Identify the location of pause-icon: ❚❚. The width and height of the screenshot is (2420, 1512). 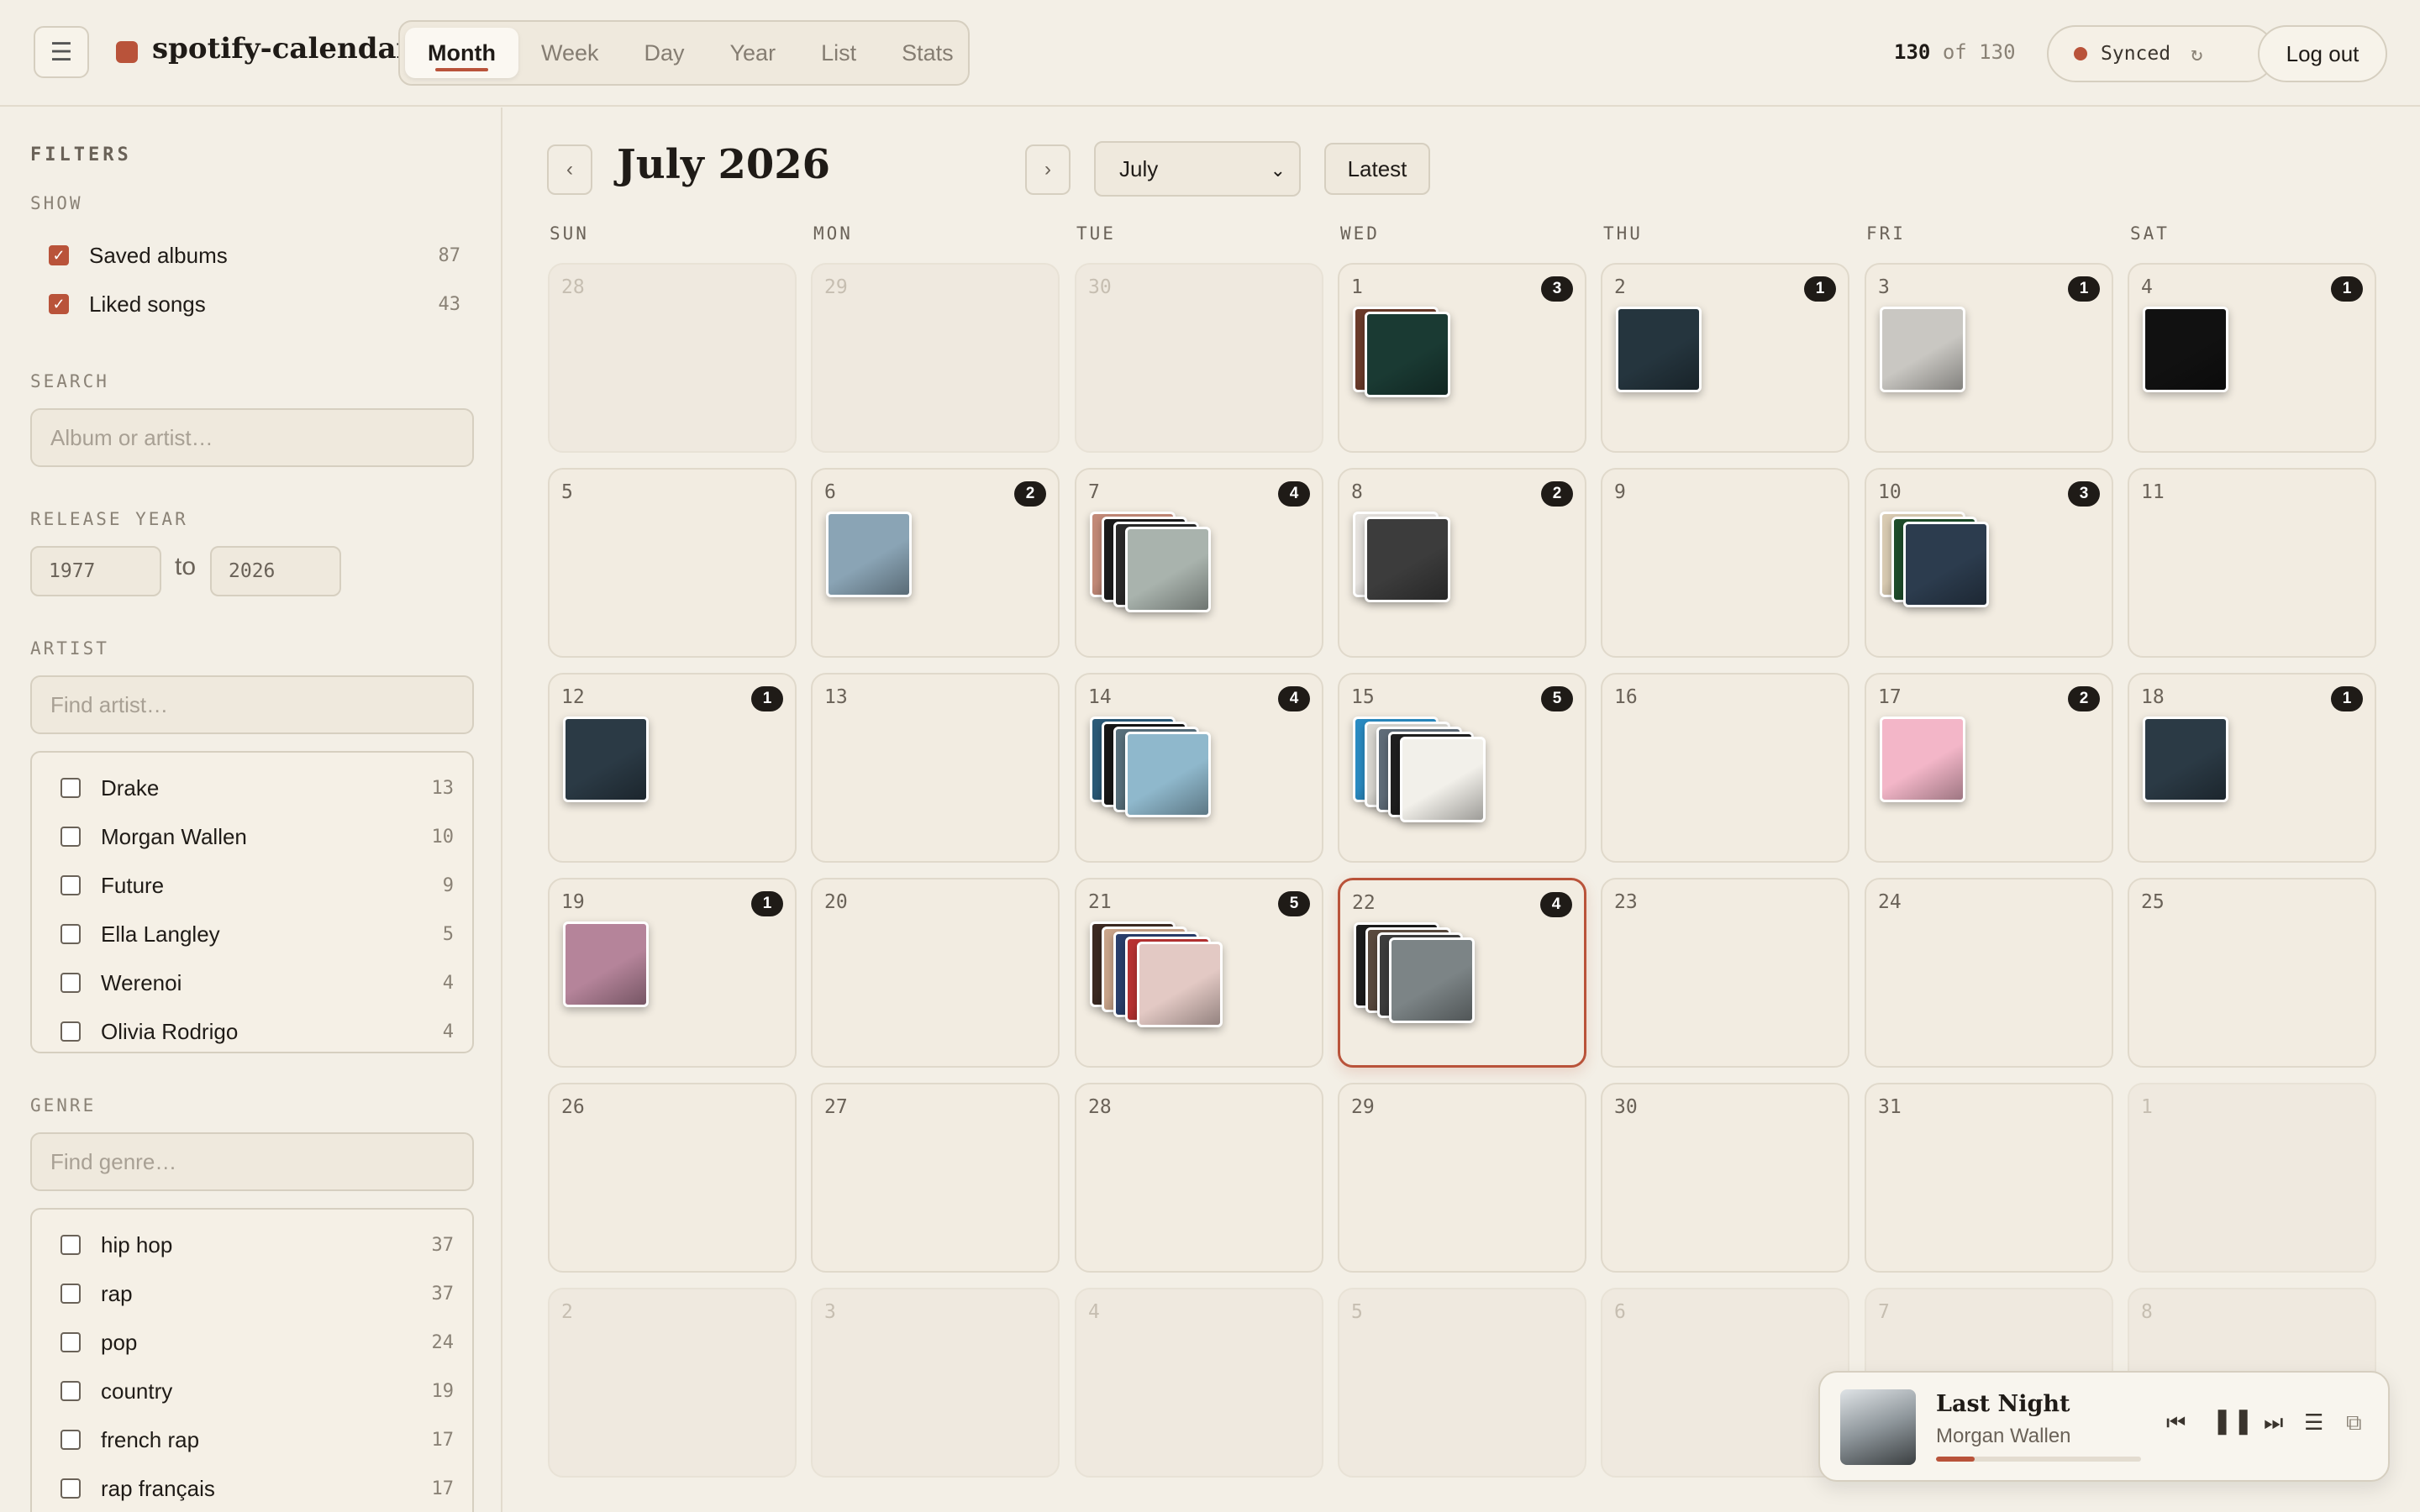
(2233, 1421).